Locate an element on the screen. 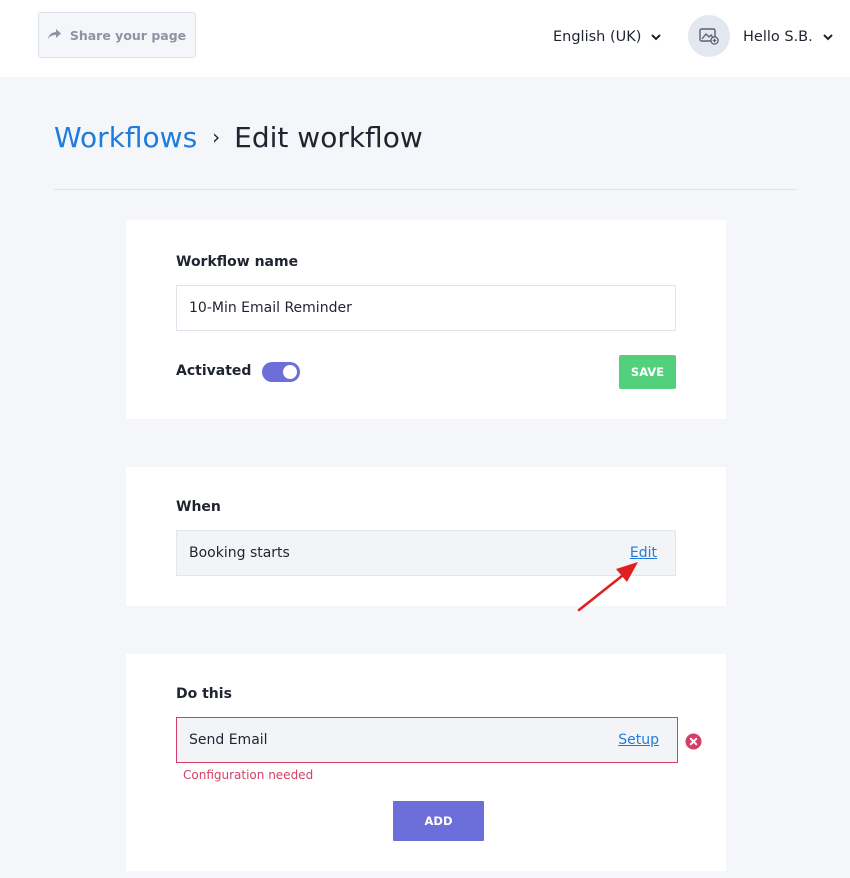 The height and width of the screenshot is (878, 850). share-arrow-icon is located at coordinates (54, 34).